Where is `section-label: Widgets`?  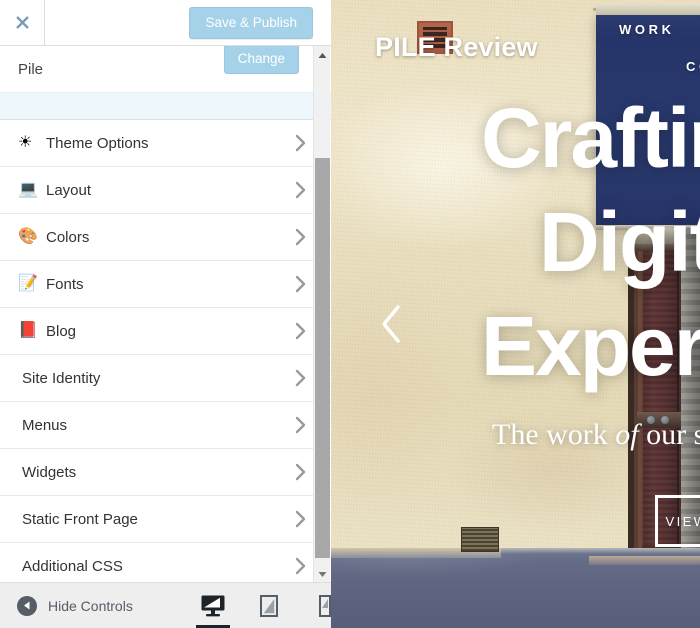 section-label: Widgets is located at coordinates (49, 472).